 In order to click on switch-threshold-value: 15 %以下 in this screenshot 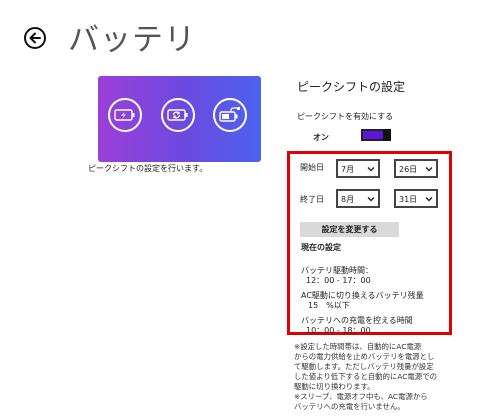, I will do `click(329, 305)`.